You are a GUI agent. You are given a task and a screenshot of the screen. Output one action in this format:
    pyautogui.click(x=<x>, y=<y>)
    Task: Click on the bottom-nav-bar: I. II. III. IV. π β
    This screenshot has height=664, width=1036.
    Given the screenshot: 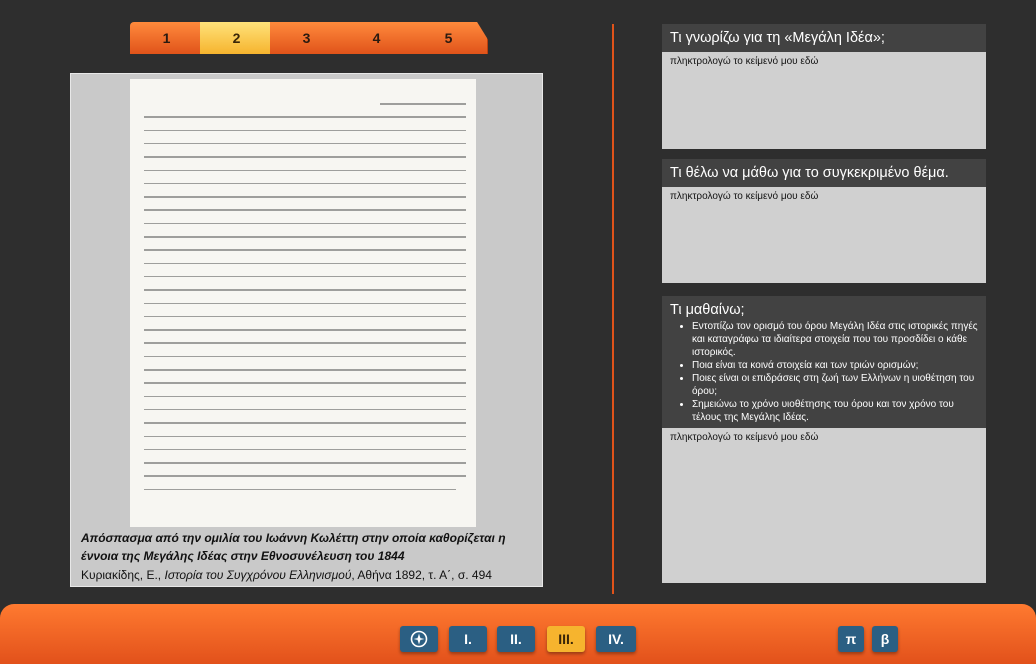 What is the action you would take?
    pyautogui.click(x=518, y=634)
    